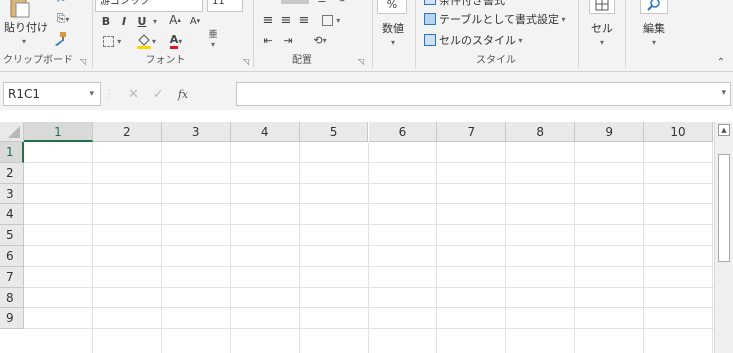 The width and height of the screenshot is (733, 353). Describe the element at coordinates (52, 94) in the screenshot. I see `name-box: R1C1 ▾` at that location.